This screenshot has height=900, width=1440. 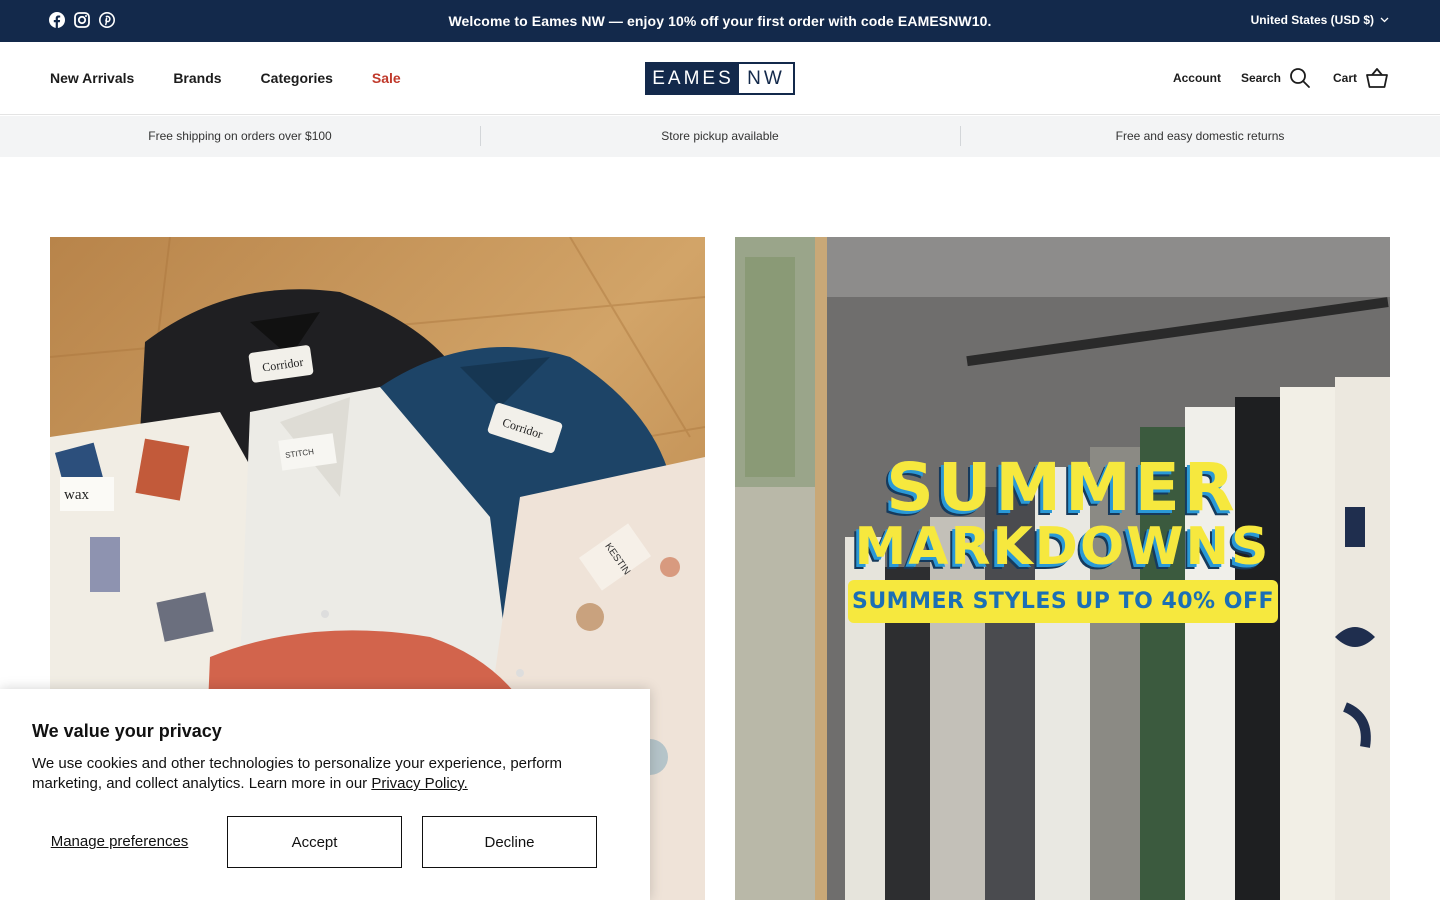 What do you see at coordinates (1312, 20) in the screenshot?
I see `currency-label: United States (USD $)` at bounding box center [1312, 20].